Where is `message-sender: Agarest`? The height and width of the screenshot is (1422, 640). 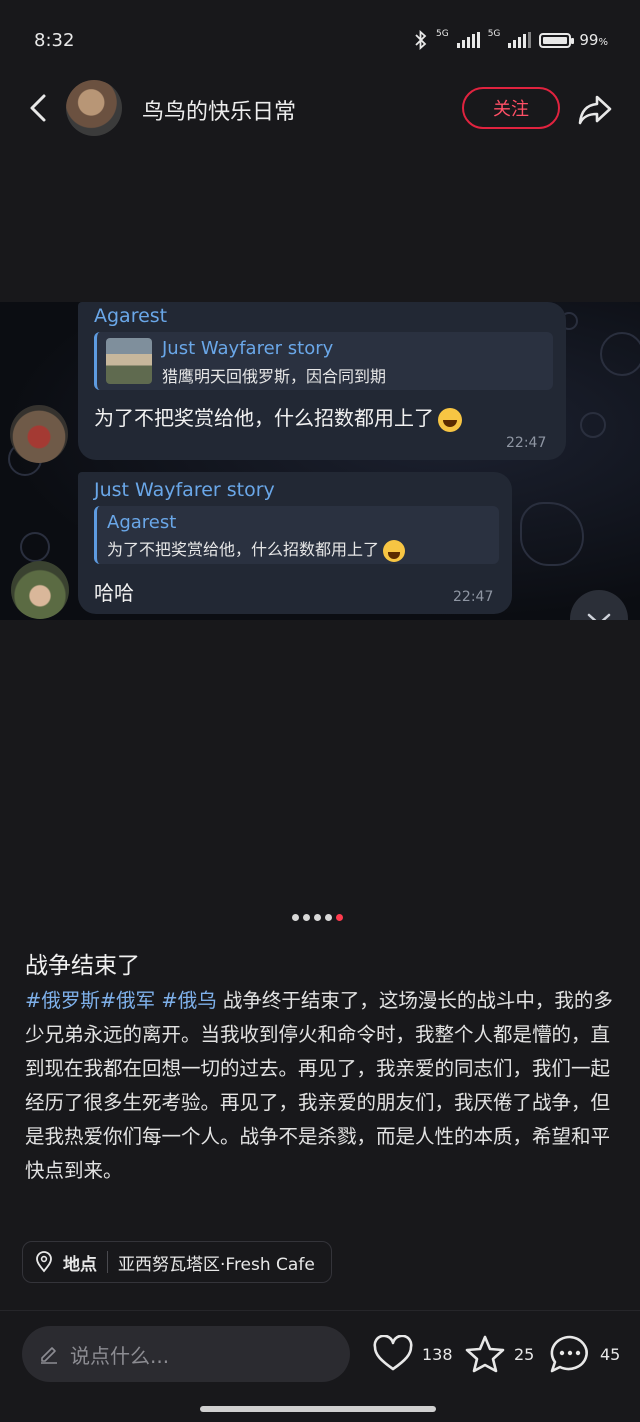 message-sender: Agarest is located at coordinates (131, 316).